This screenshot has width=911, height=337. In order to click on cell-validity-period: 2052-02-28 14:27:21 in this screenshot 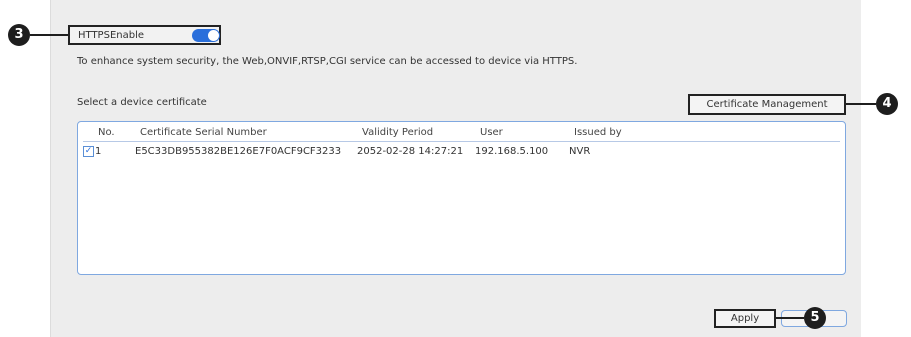, I will do `click(410, 151)`.